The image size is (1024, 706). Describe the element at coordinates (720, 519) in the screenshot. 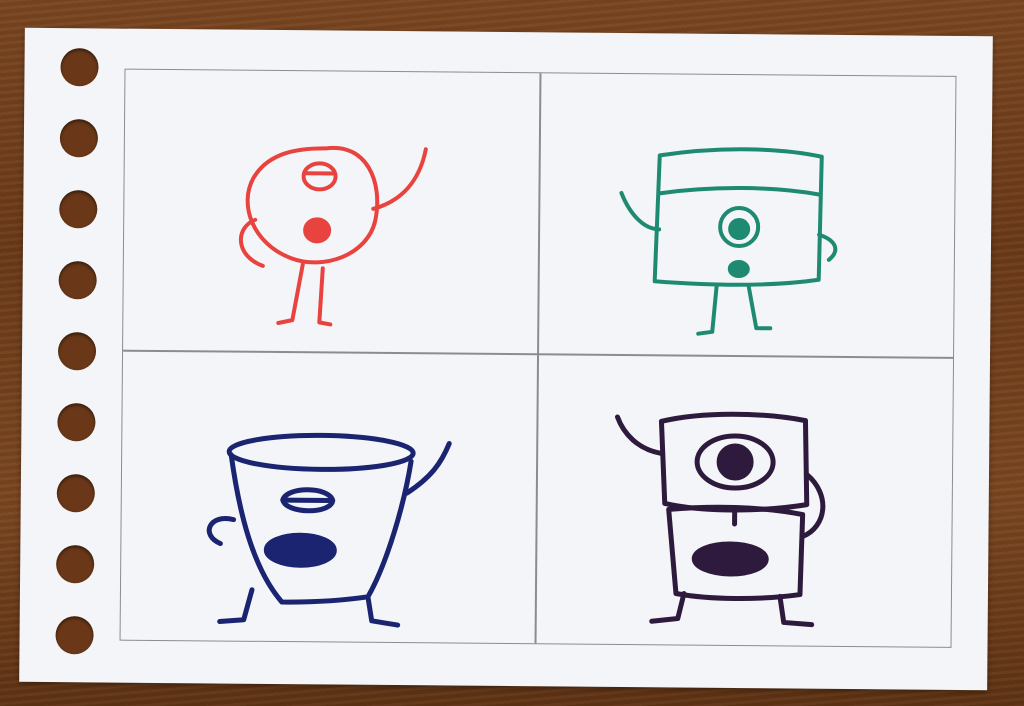

I see `monster-purple-drawing` at that location.